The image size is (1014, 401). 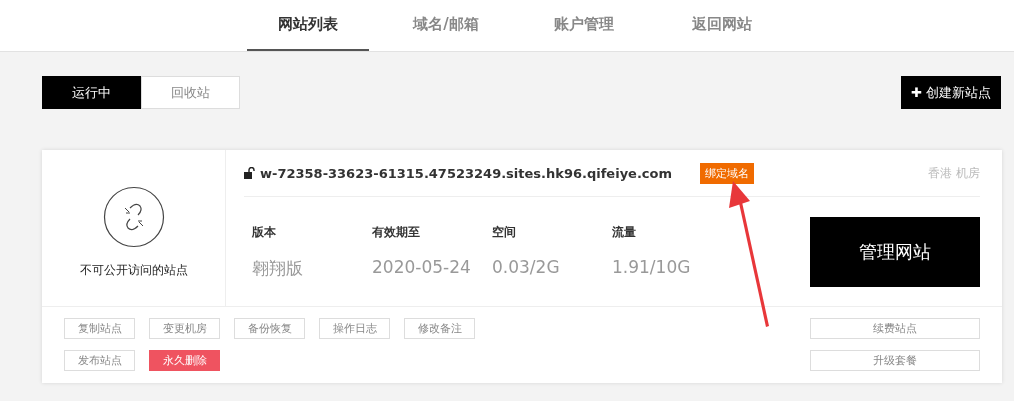 I want to click on action-button: 续费站点, so click(x=895, y=328).